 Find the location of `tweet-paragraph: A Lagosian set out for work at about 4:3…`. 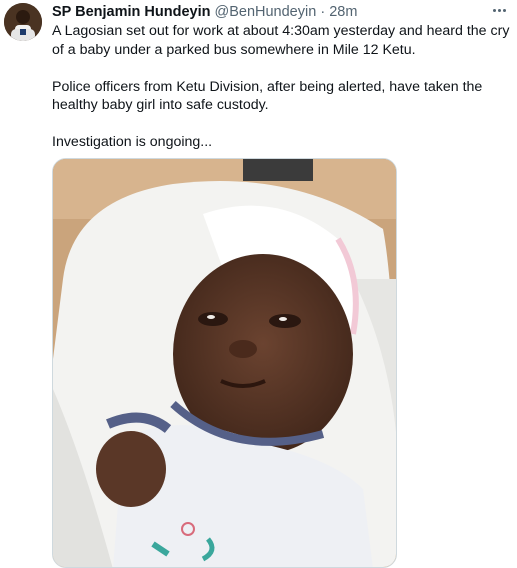

tweet-paragraph: A Lagosian set out for work at about 4:3… is located at coordinates (281, 40).